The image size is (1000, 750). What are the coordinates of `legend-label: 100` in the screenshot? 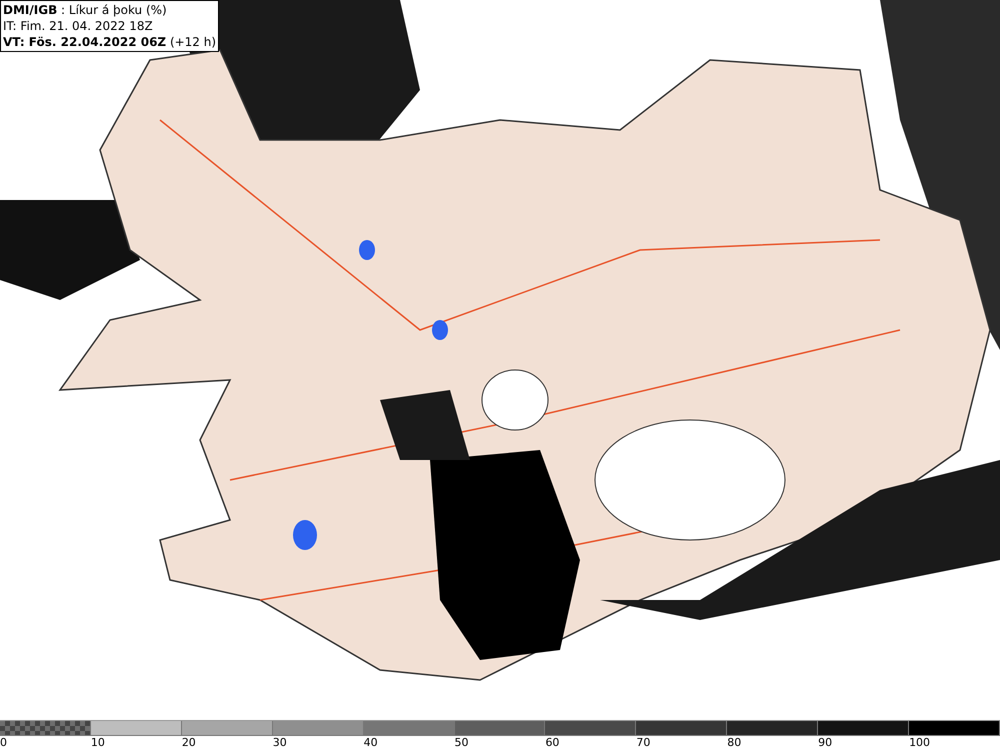 It's located at (919, 742).